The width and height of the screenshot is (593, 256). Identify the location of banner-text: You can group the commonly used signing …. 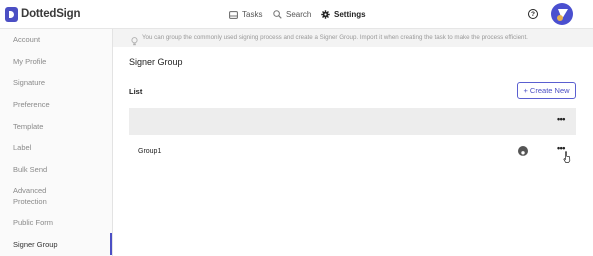
(335, 37).